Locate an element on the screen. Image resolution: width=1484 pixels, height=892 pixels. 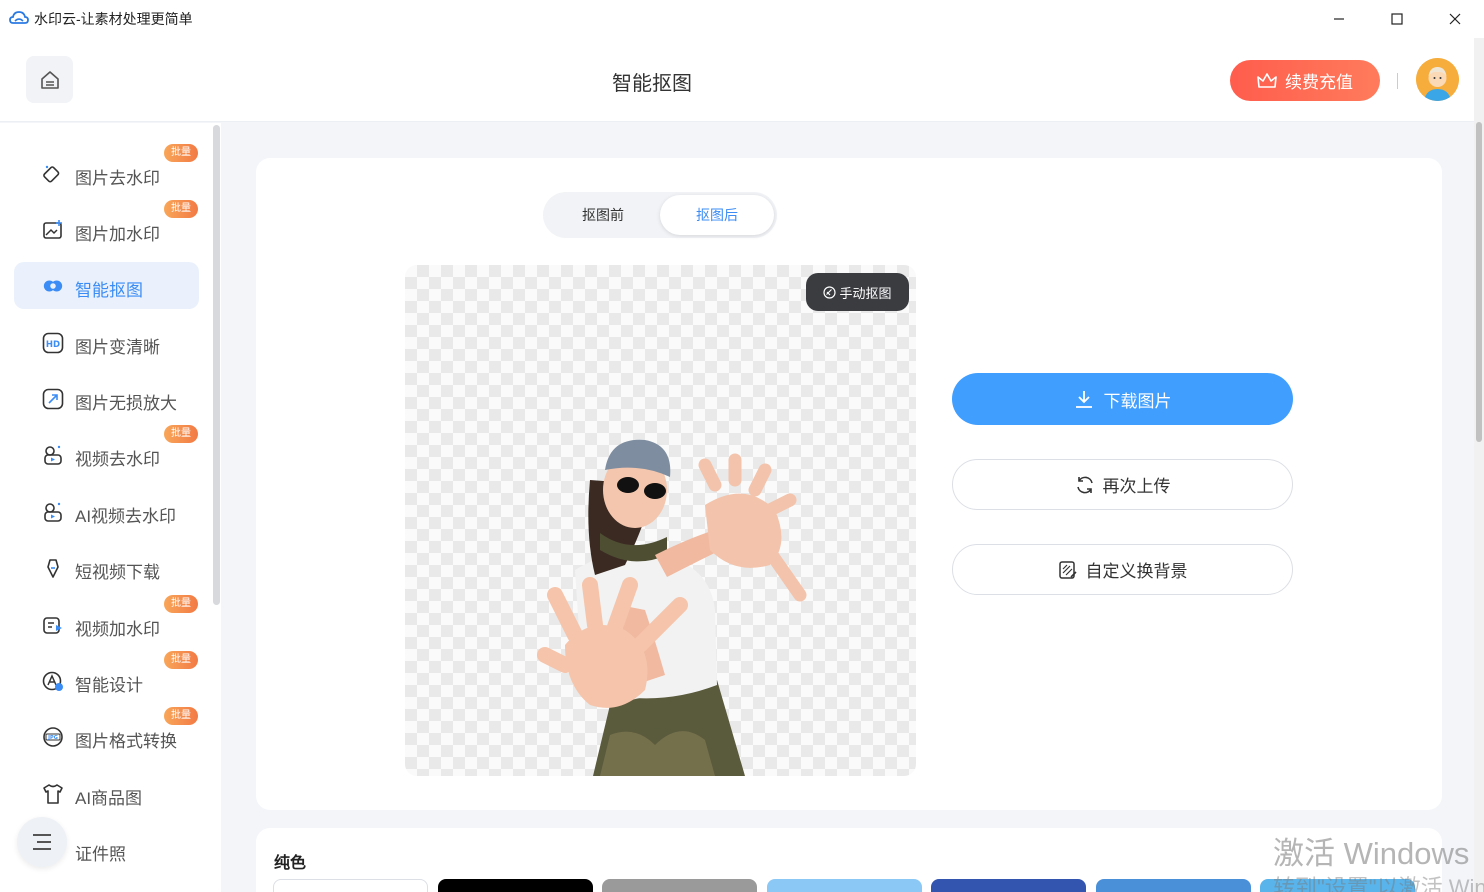
window-title: 水印云-让素材处理更简单 is located at coordinates (113, 19).